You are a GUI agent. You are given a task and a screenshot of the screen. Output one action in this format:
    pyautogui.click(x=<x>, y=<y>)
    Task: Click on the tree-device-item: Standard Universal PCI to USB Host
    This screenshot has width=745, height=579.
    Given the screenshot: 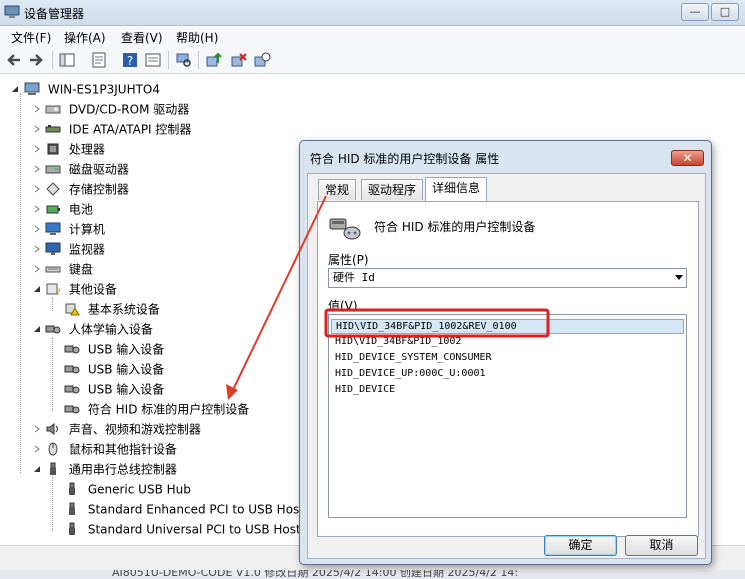 What is the action you would take?
    pyautogui.click(x=182, y=529)
    